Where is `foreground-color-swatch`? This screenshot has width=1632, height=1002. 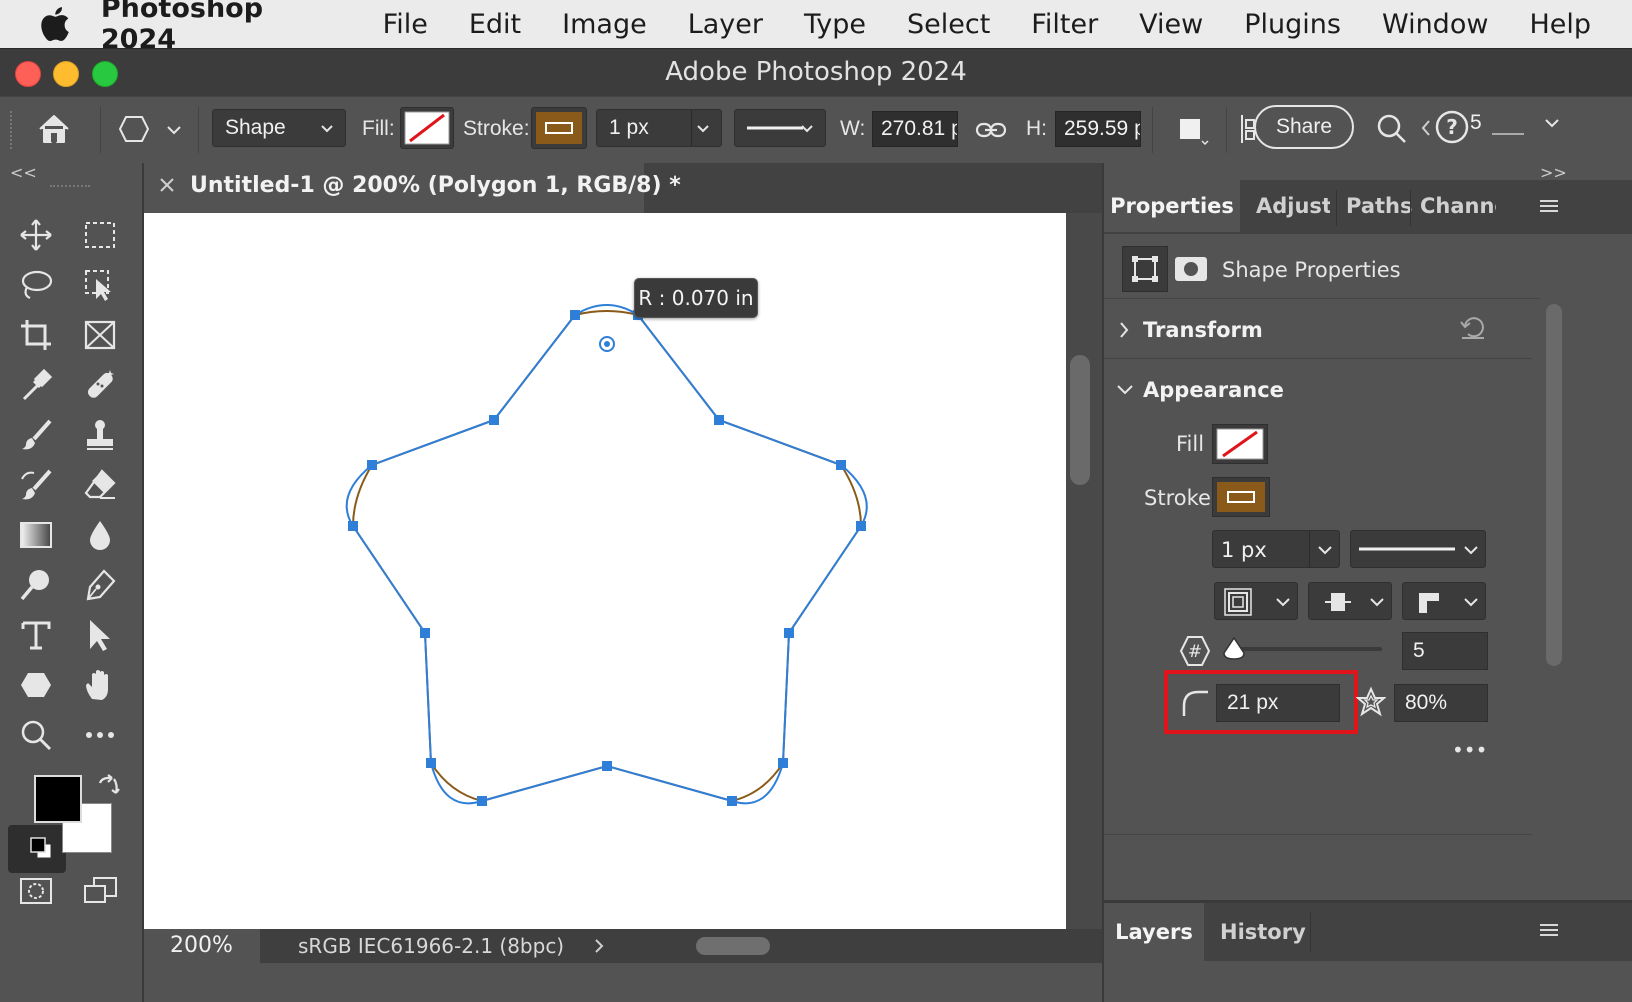 foreground-color-swatch is located at coordinates (58, 799).